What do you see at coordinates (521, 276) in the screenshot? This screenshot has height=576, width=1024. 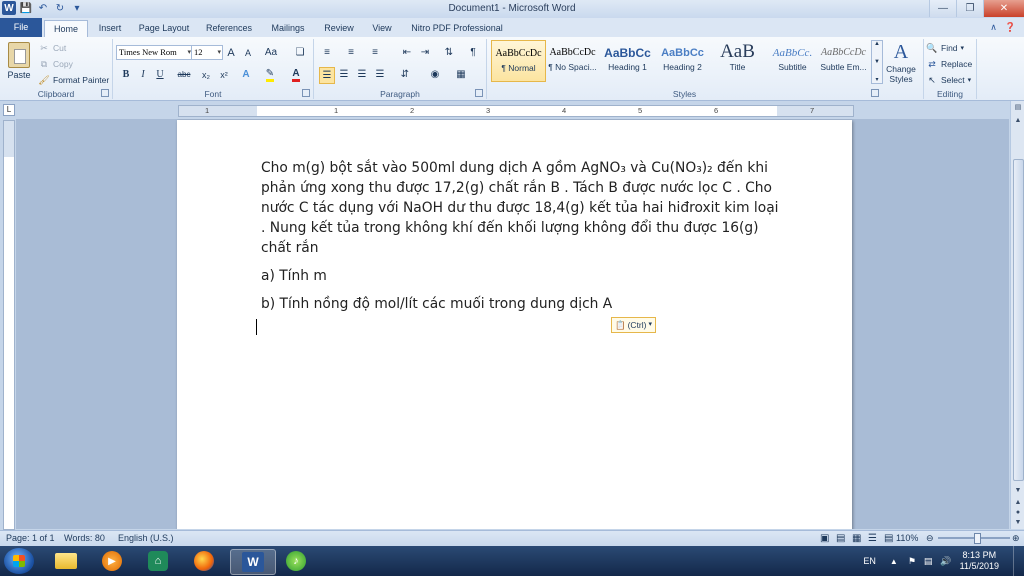 I see `paragraph-question-a: a) Tính m` at bounding box center [521, 276].